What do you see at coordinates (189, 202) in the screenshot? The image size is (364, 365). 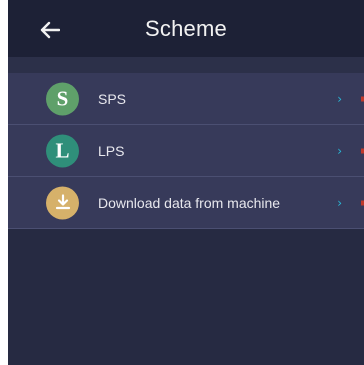 I see `list-item-label: Download data from machine` at bounding box center [189, 202].